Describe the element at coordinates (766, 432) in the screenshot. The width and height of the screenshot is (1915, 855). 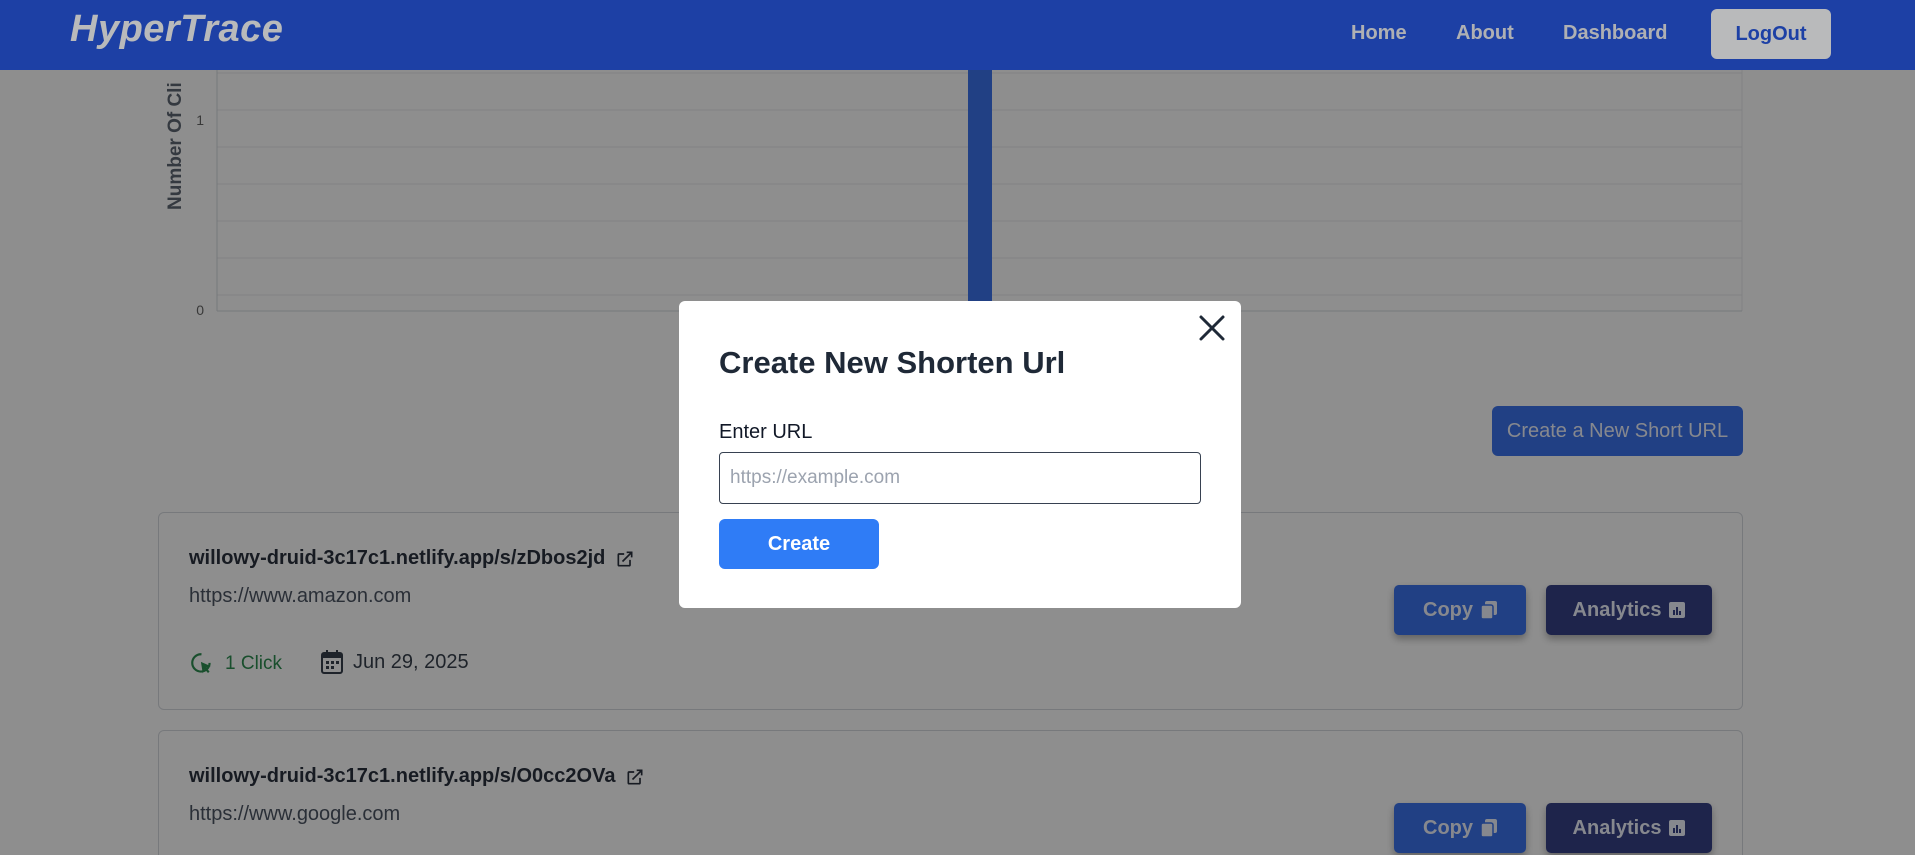
I see `url-input-label: Enter URL` at that location.